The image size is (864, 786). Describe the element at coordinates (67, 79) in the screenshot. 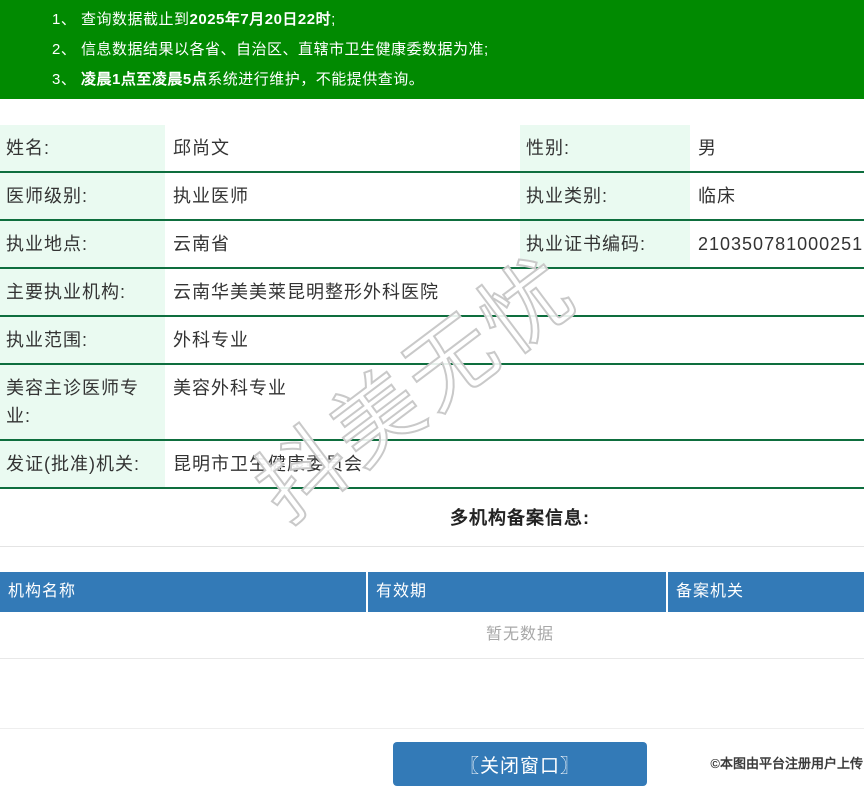

I see `notice-line-3-text: 3、` at that location.